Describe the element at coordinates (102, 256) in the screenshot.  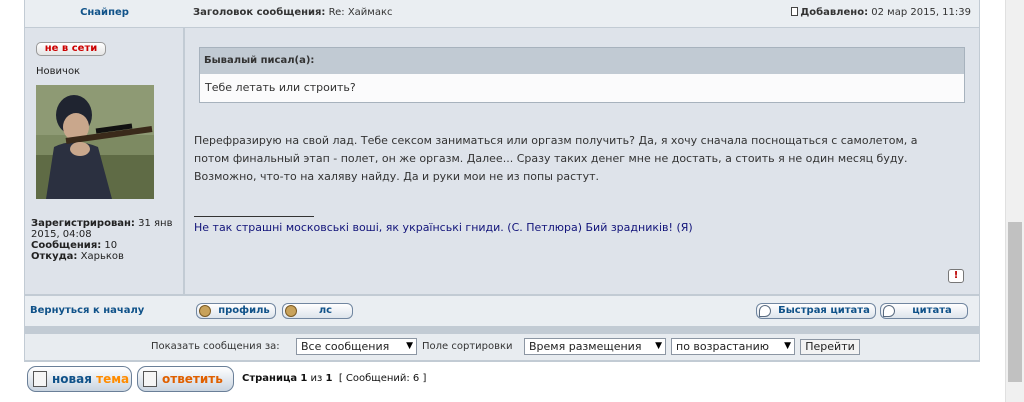
I see `from-value: Харьков` at that location.